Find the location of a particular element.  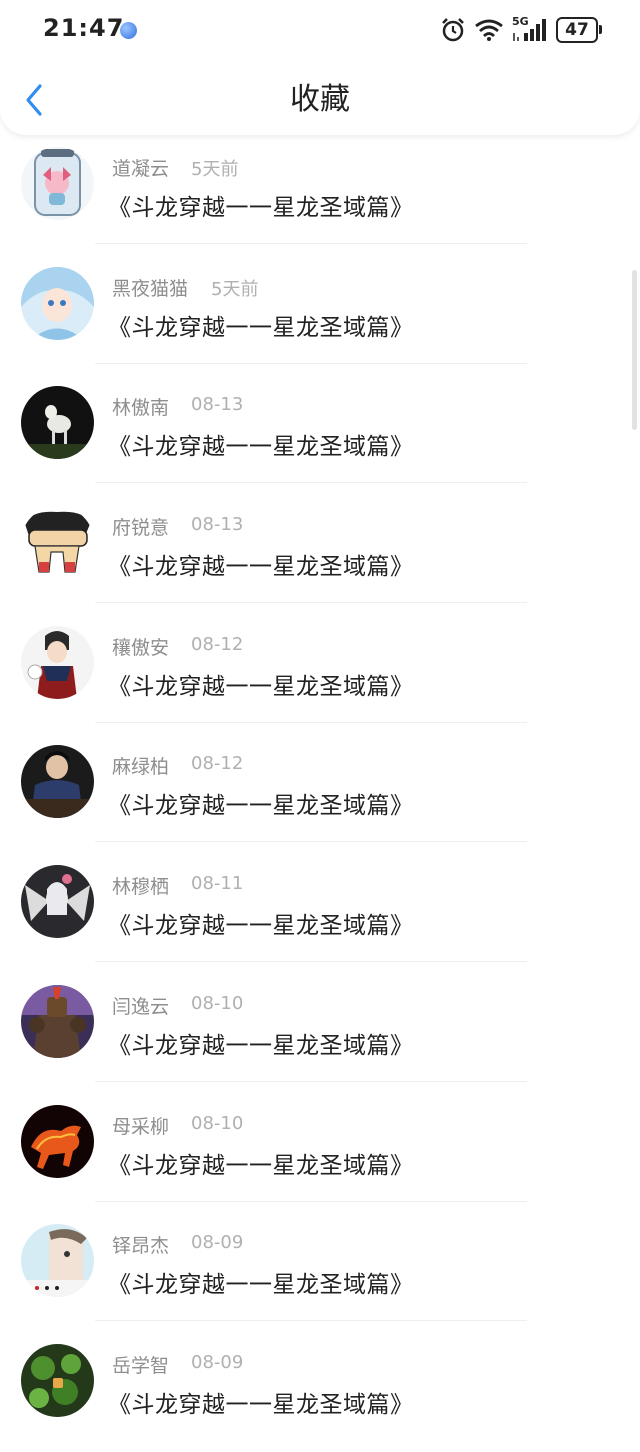

status-icons: 5G 47 is located at coordinates (521, 30).